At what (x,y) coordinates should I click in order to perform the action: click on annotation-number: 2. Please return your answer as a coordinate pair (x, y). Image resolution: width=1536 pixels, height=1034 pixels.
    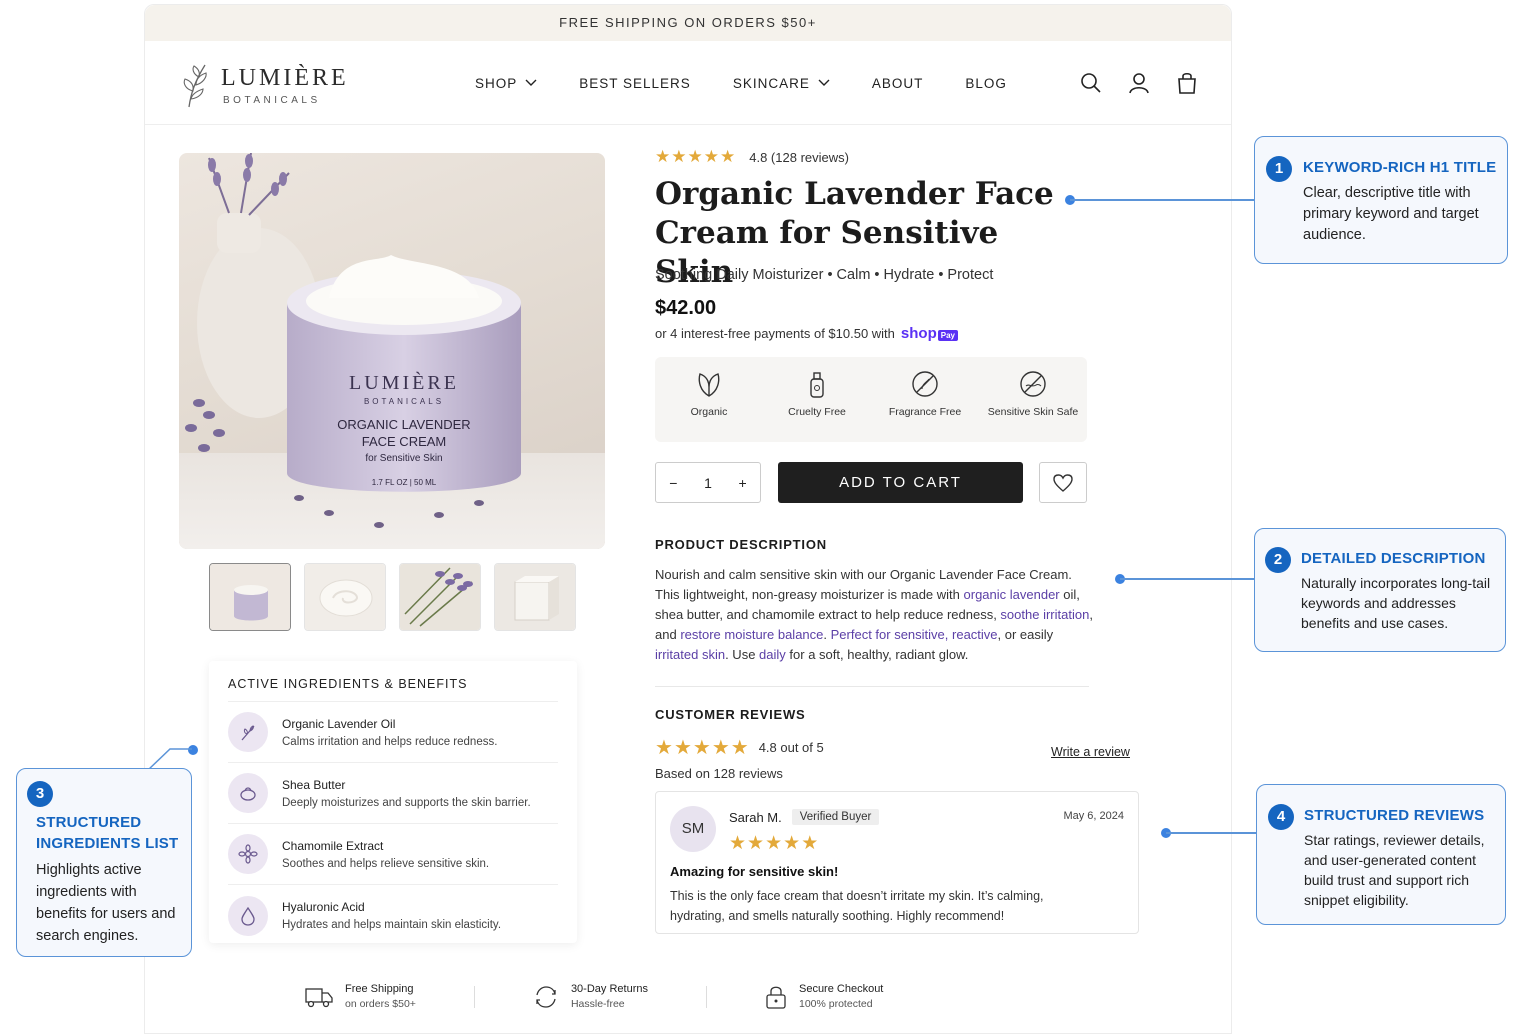
    Looking at the image, I should click on (1278, 560).